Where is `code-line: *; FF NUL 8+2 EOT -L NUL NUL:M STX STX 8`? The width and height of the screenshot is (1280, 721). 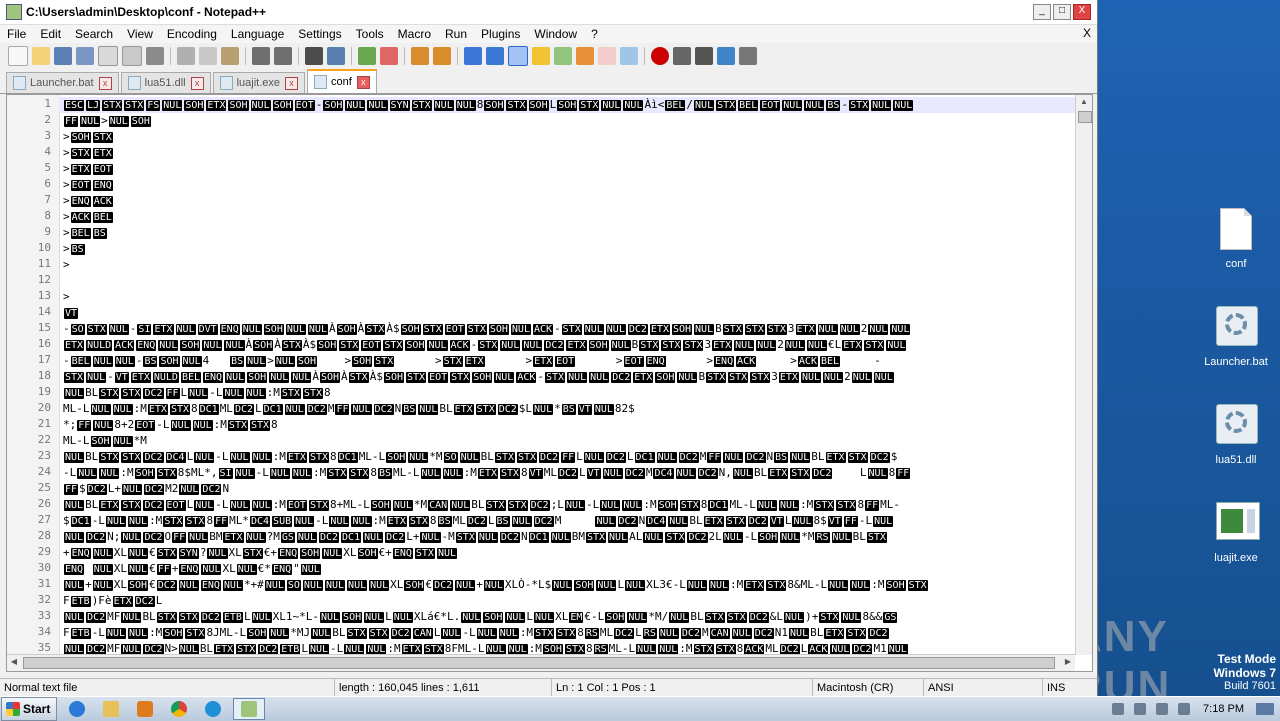
code-line: *; FF NUL 8+2 EOT -L NUL NUL:M STX STX 8 is located at coordinates (569, 425).